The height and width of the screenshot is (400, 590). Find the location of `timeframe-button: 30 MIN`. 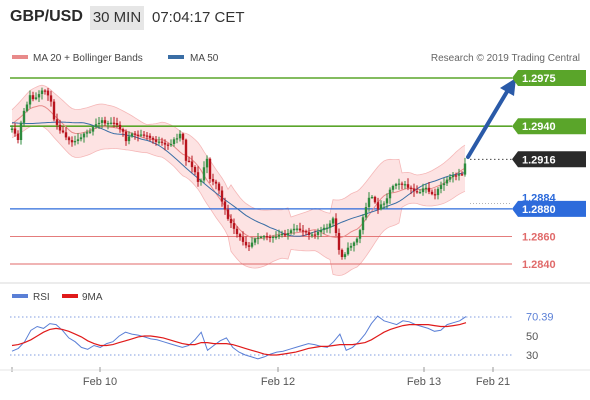

timeframe-button: 30 MIN is located at coordinates (117, 18).